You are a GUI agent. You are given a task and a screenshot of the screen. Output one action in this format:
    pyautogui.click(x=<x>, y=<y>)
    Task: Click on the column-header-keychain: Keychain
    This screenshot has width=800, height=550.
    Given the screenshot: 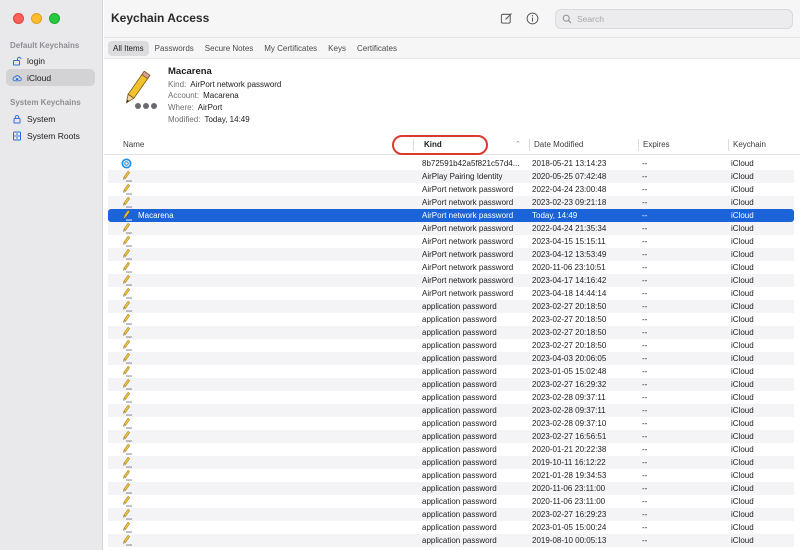 What is the action you would take?
    pyautogui.click(x=749, y=144)
    